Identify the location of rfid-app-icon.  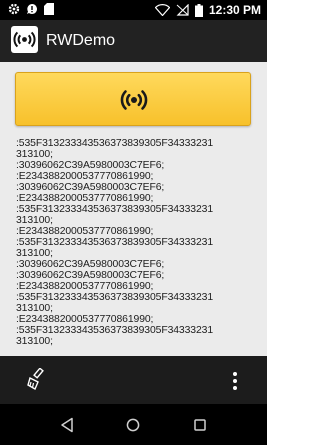
(24, 39).